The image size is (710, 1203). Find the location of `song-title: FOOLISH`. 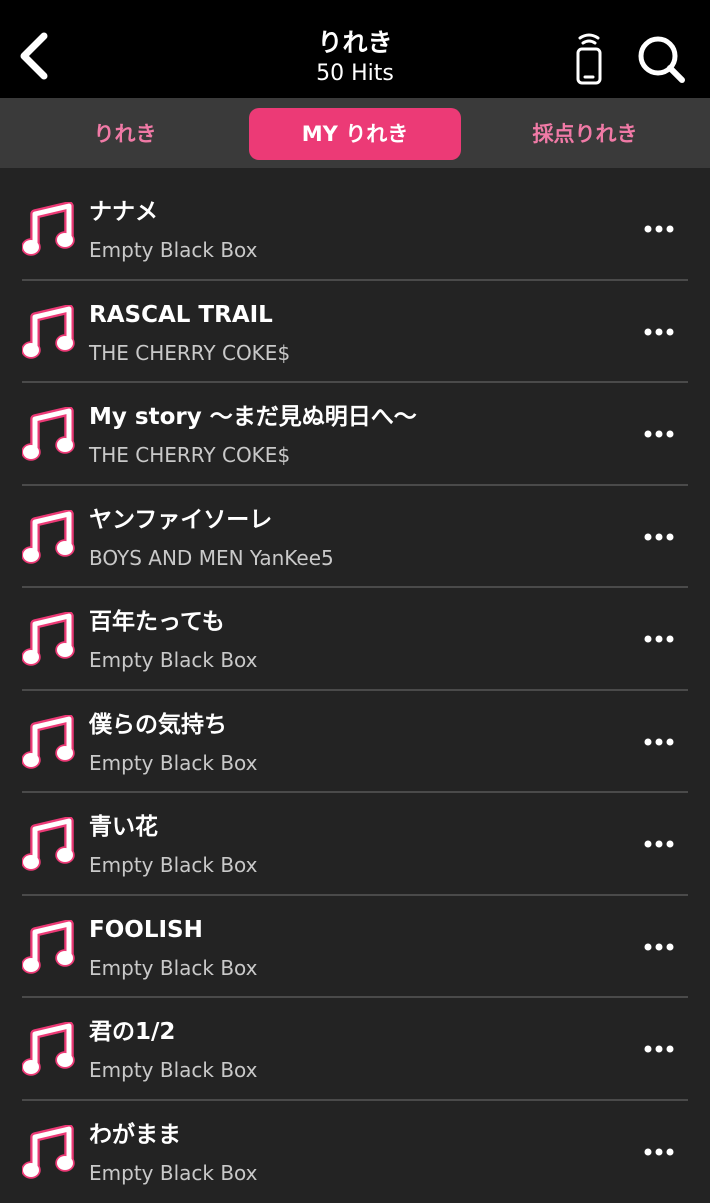

song-title: FOOLISH is located at coordinates (349, 930).